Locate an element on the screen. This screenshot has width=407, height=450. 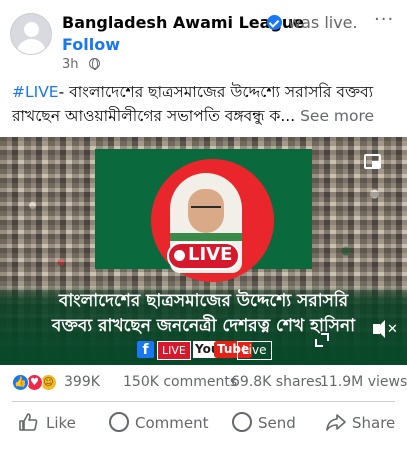
mute-icon: ✕ is located at coordinates (385, 329).